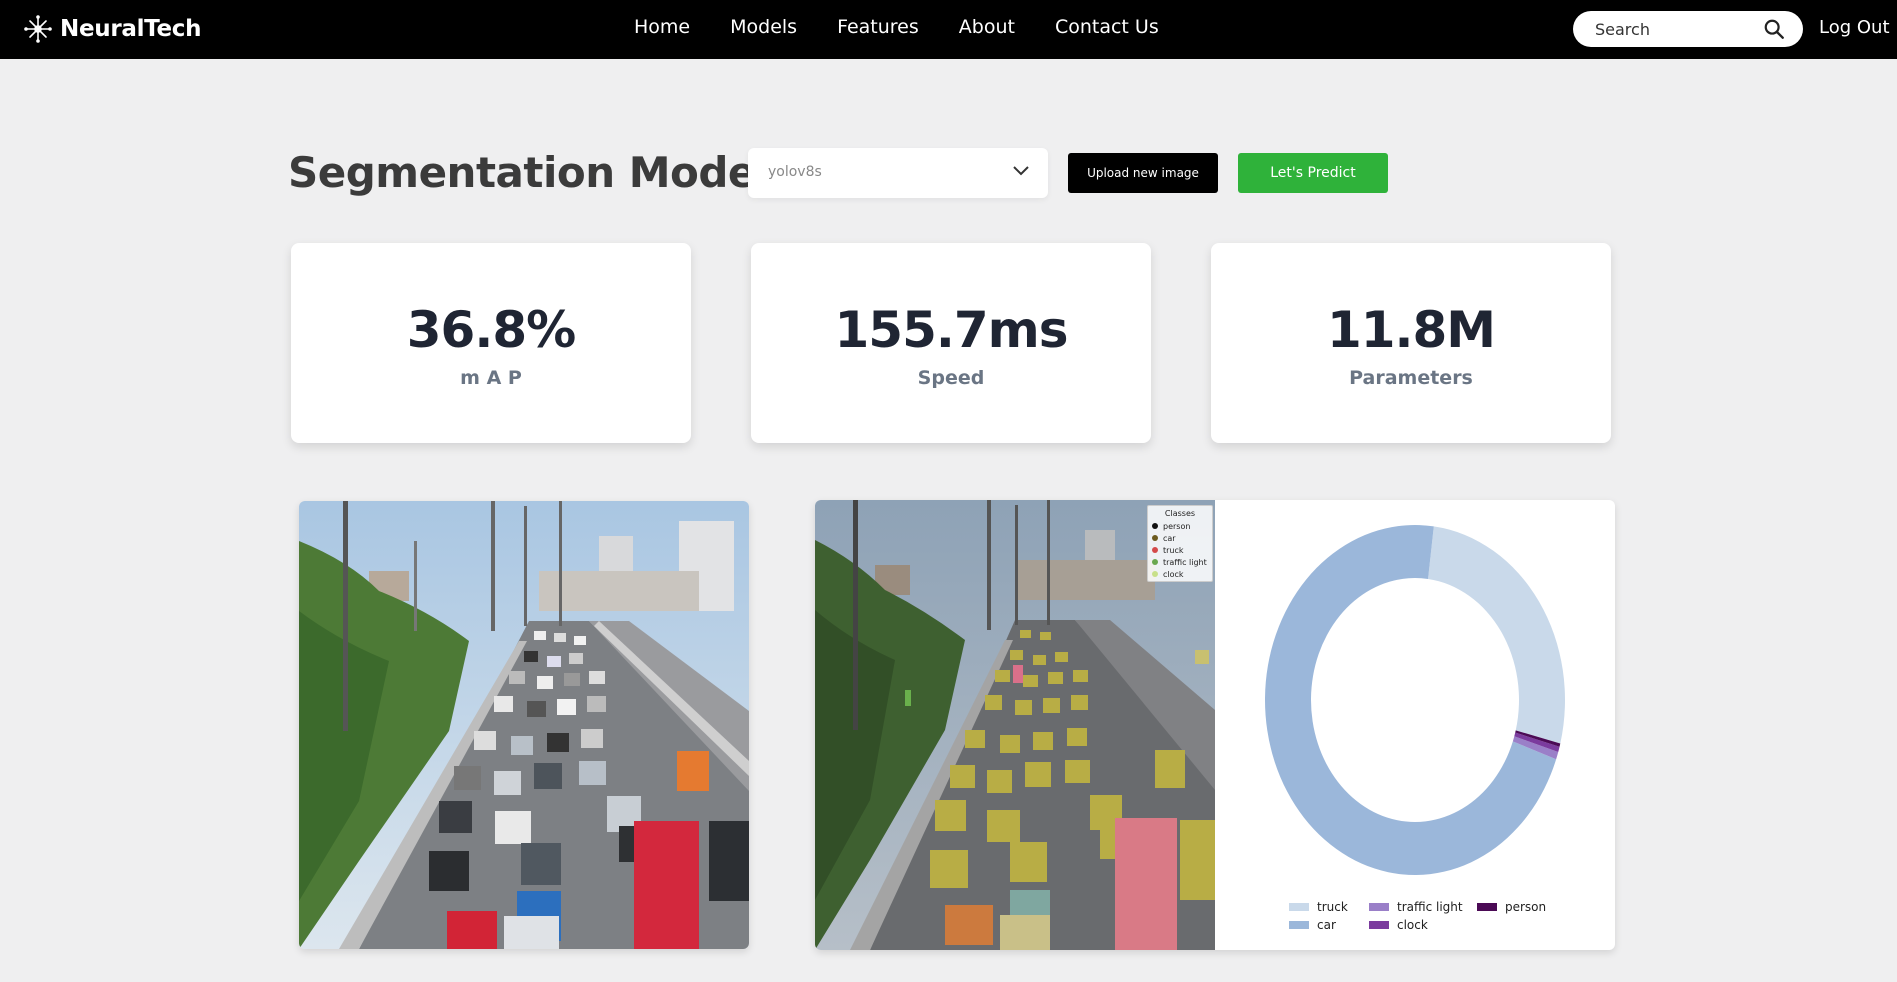  I want to click on nav-link-models: Models, so click(763, 27).